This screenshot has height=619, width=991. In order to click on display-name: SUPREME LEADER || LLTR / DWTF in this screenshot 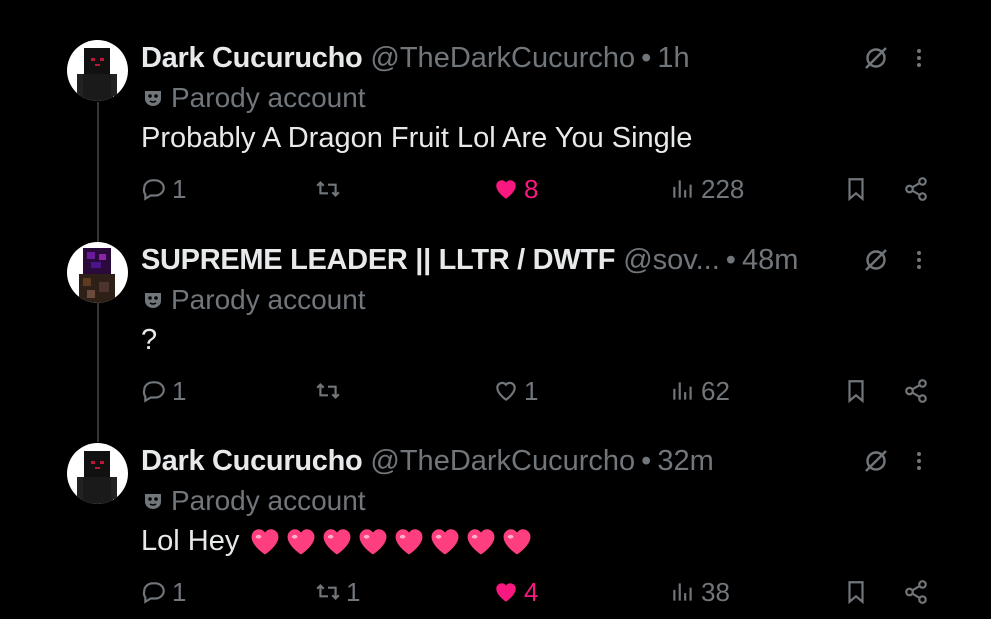, I will do `click(378, 260)`.